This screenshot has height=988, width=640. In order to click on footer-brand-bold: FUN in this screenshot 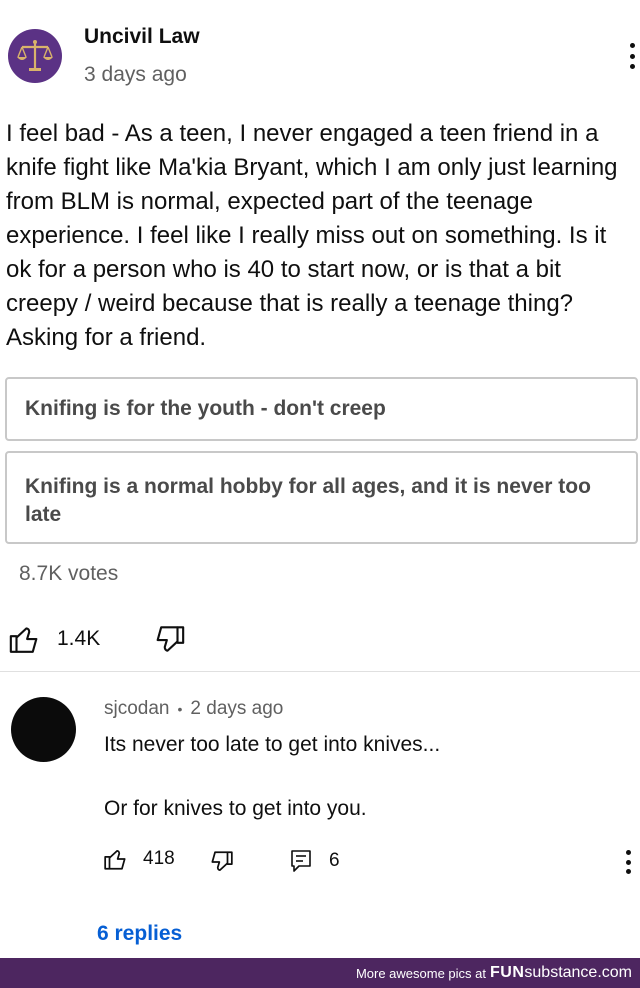, I will do `click(507, 972)`.